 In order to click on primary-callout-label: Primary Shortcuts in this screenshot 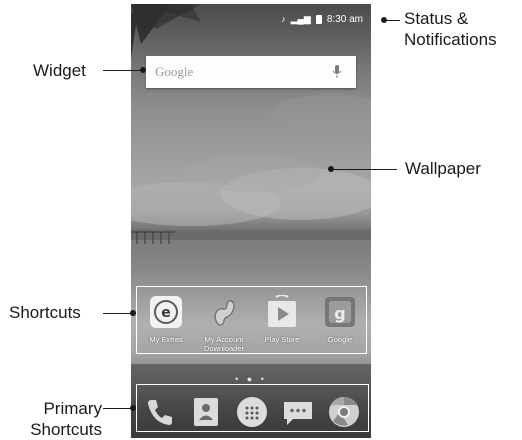, I will do `click(66, 419)`.